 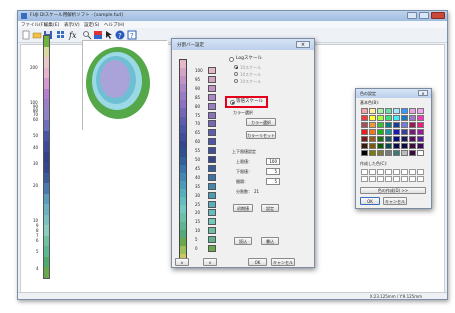 I want to click on step-input: 5, so click(x=273, y=181).